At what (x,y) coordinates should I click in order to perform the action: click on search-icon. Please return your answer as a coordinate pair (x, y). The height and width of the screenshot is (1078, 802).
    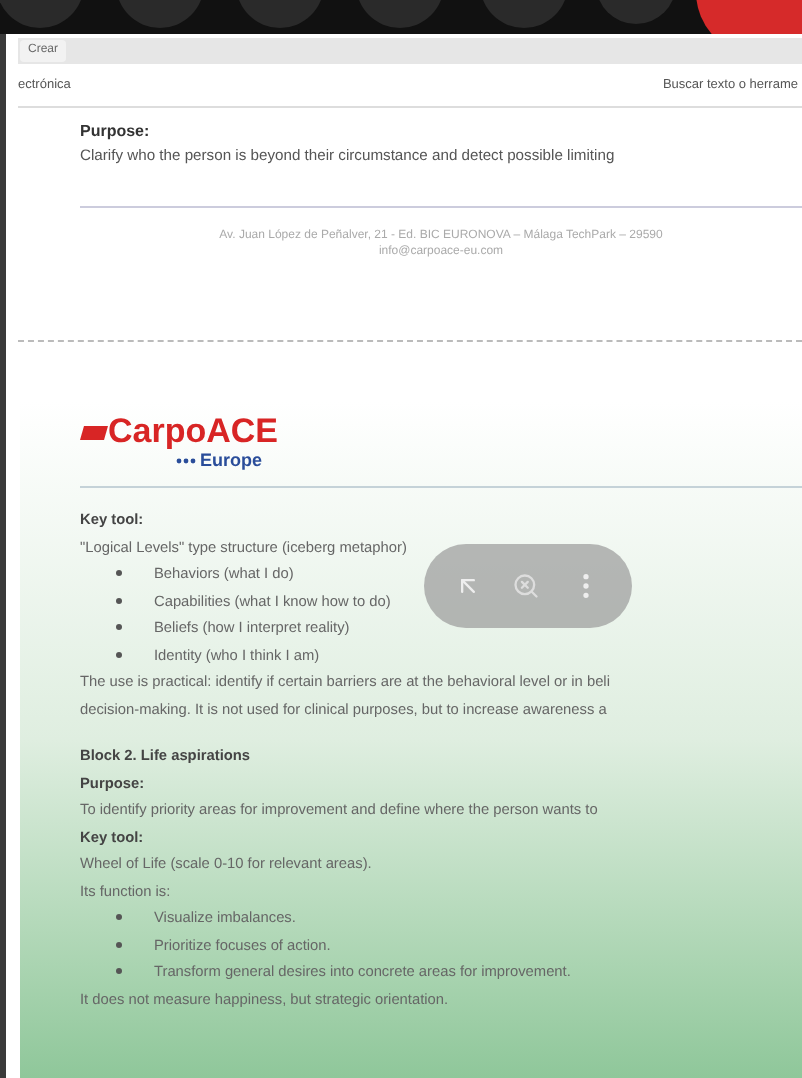
    Looking at the image, I should click on (525, 586).